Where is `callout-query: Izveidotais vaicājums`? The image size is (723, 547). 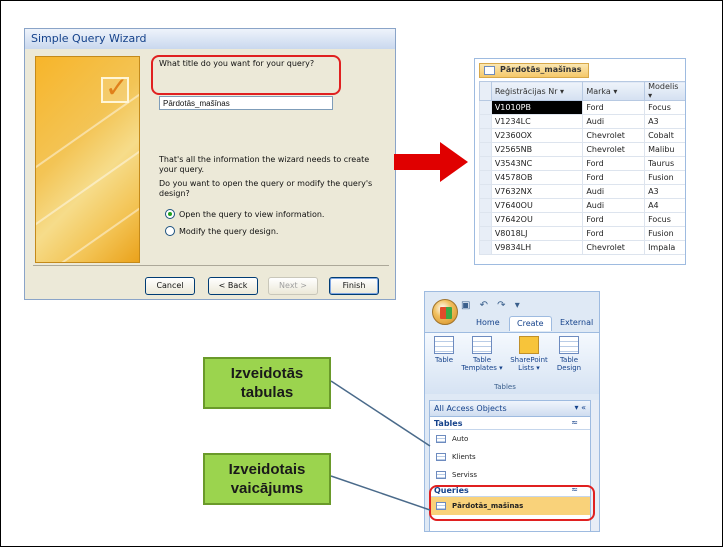 callout-query: Izveidotais vaicājums is located at coordinates (267, 479).